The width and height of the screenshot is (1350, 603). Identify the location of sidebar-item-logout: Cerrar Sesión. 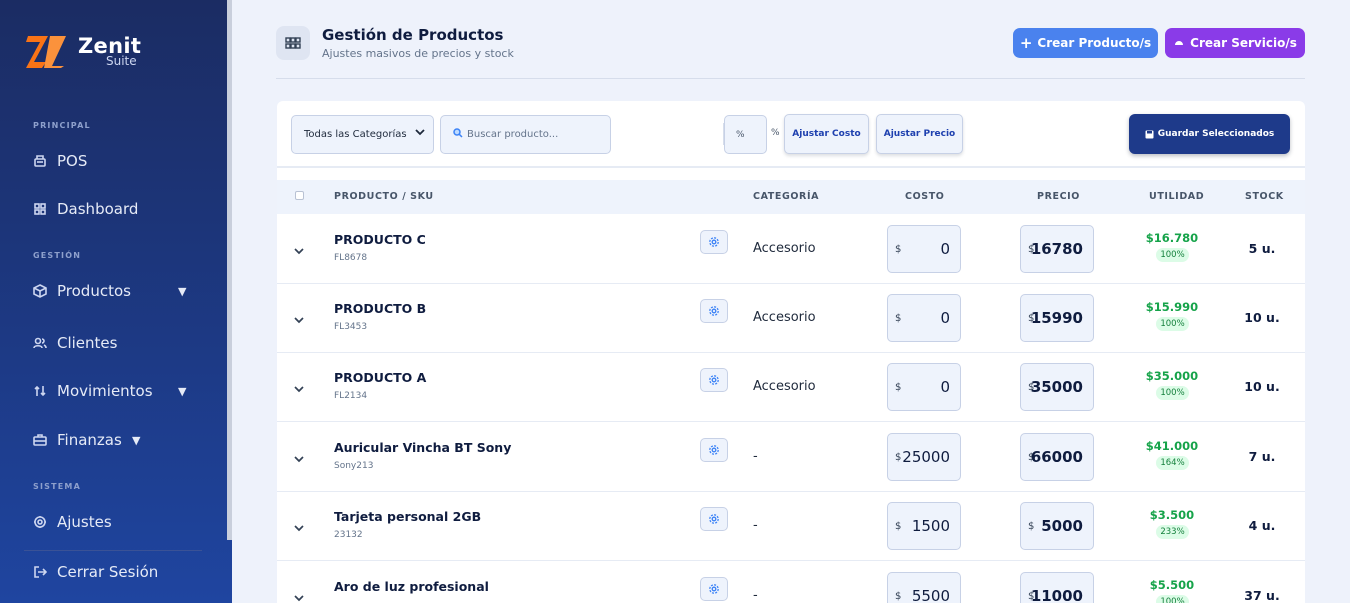
(113, 572).